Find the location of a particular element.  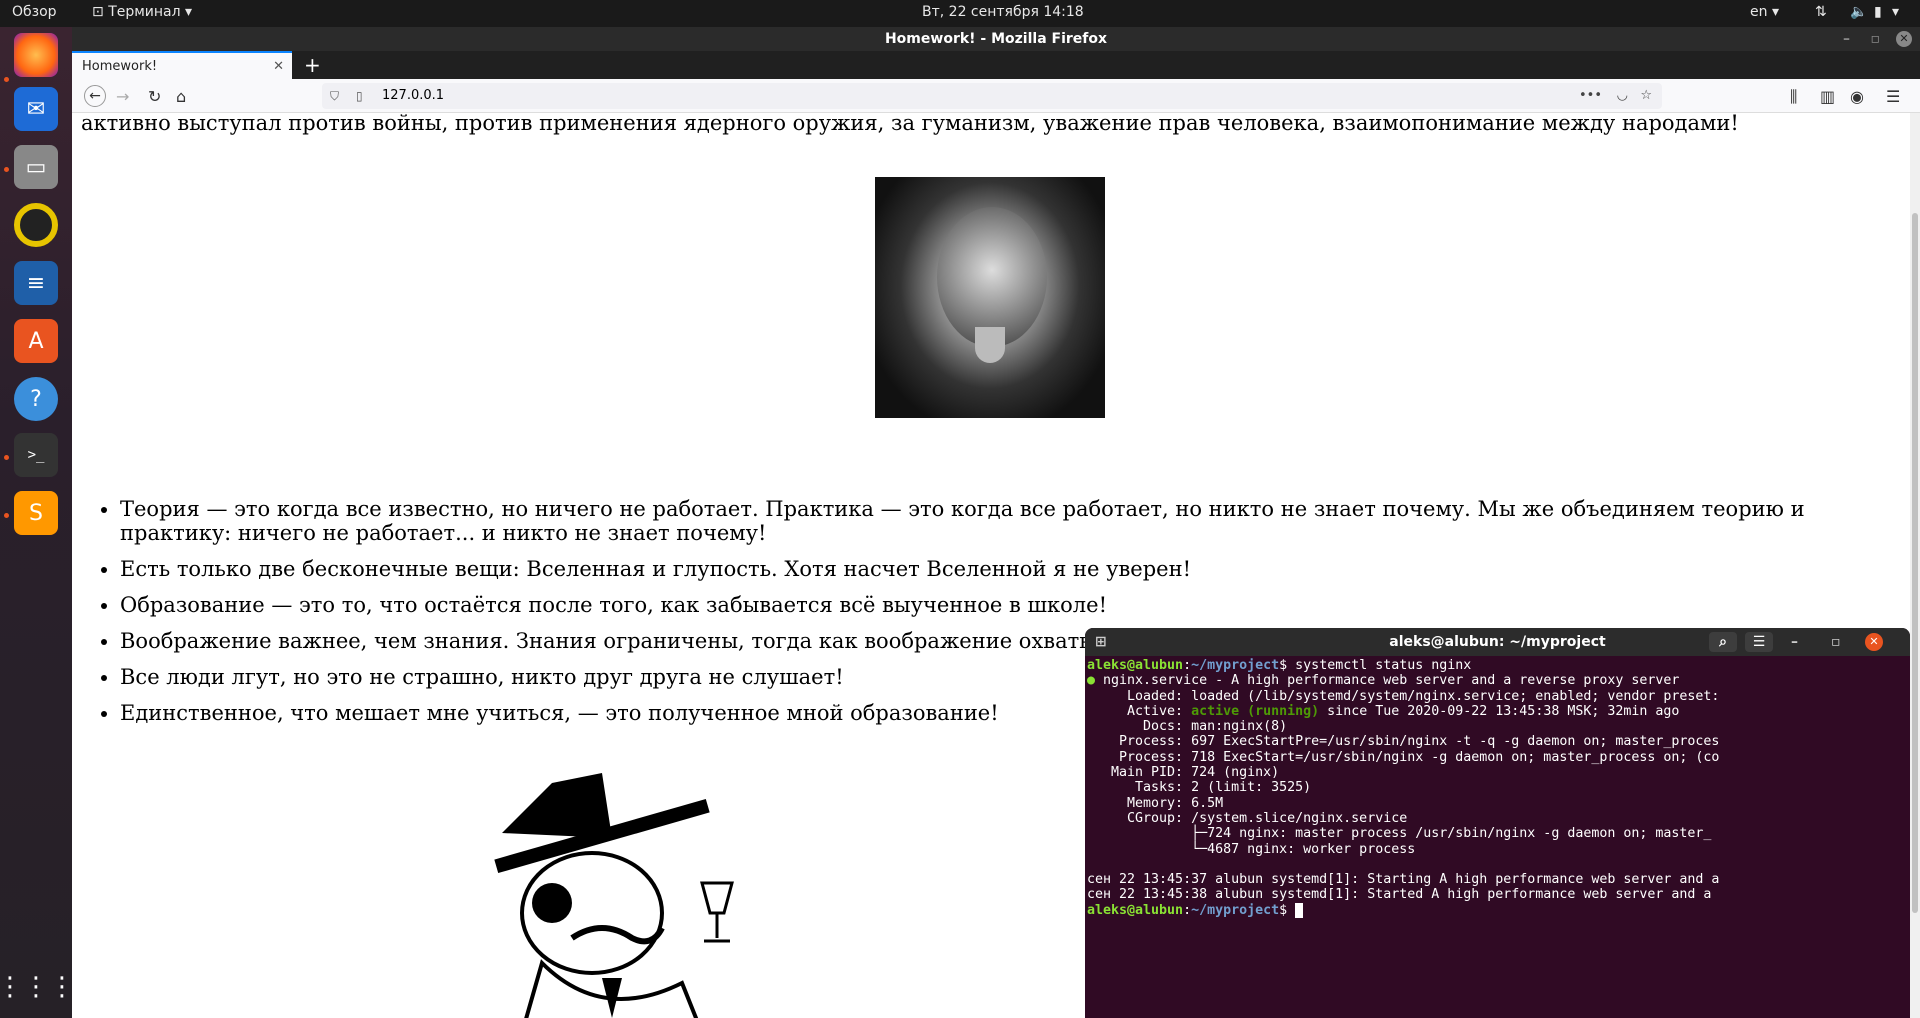

network-icon: ⇅ is located at coordinates (1821, 12).